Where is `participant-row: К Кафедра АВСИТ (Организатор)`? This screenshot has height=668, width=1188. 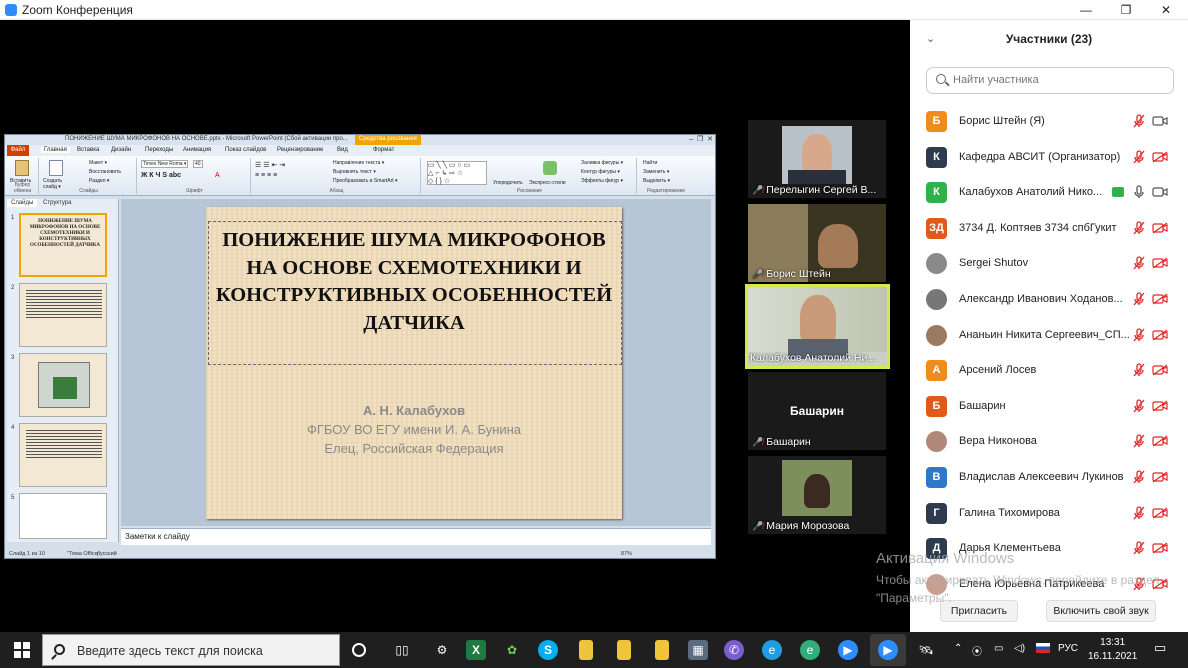 participant-row: К Кафедра АВСИТ (Организатор) is located at coordinates (1049, 157).